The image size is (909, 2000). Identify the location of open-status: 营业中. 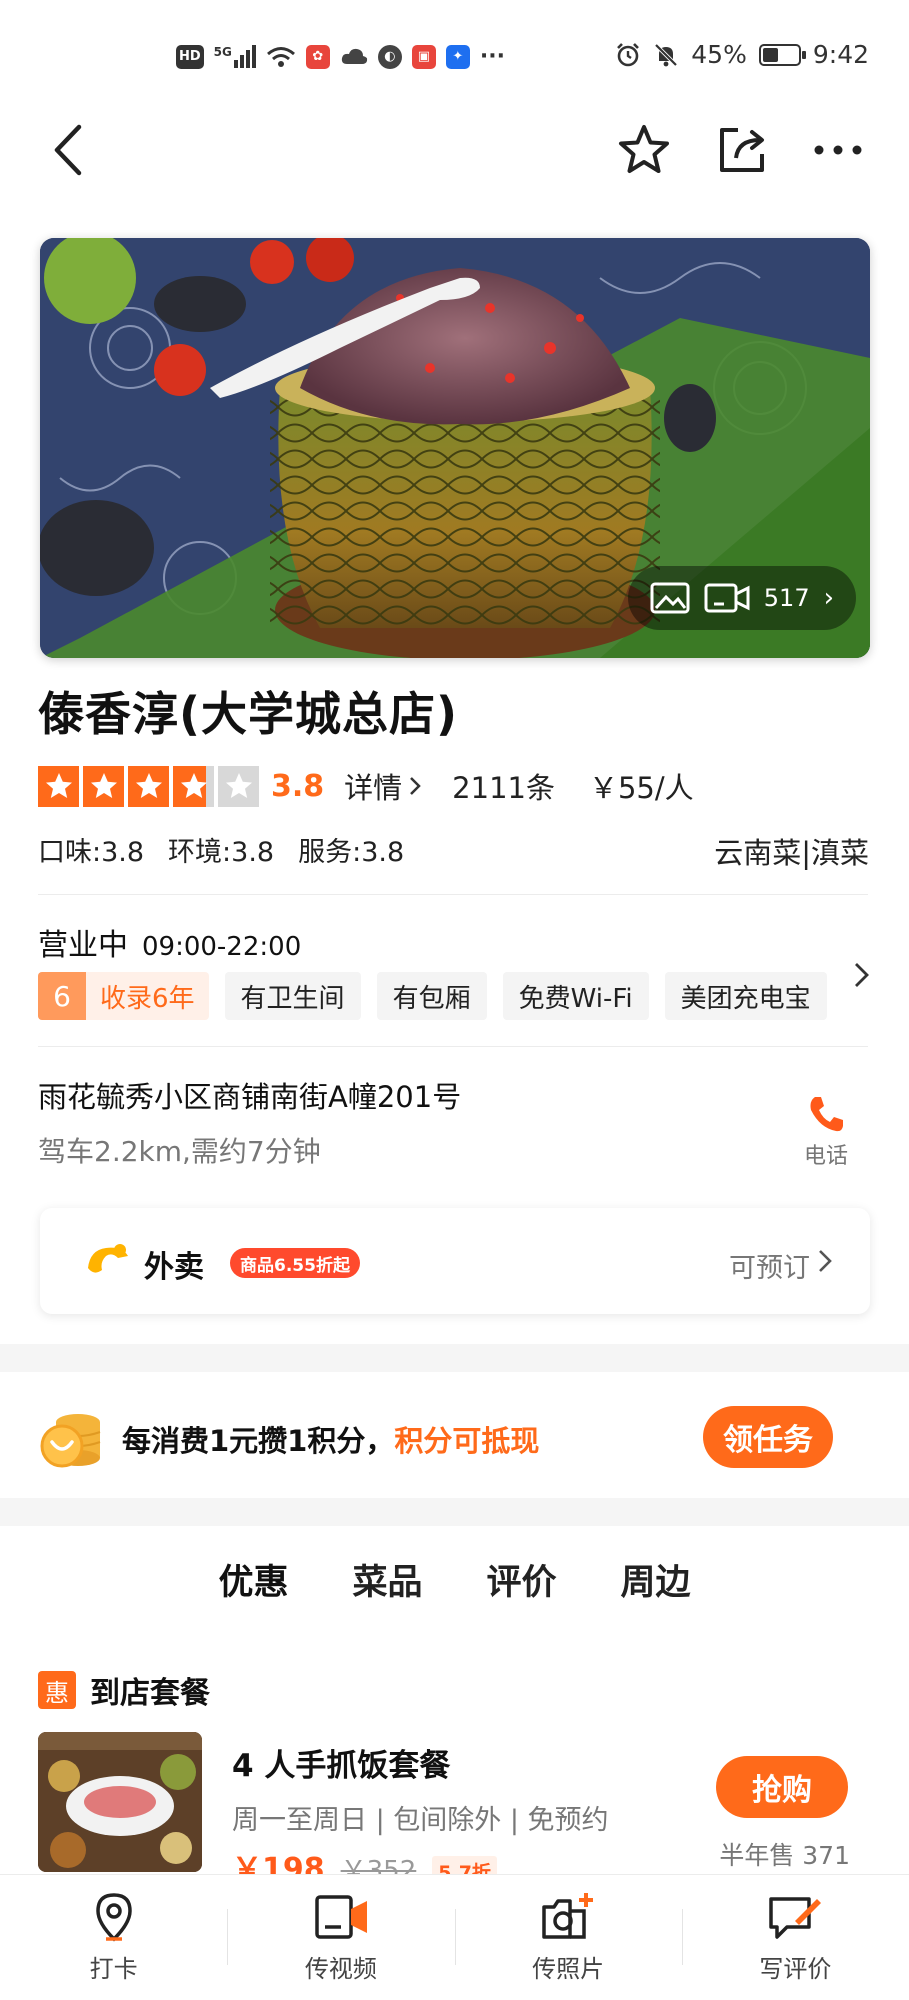
(83, 945).